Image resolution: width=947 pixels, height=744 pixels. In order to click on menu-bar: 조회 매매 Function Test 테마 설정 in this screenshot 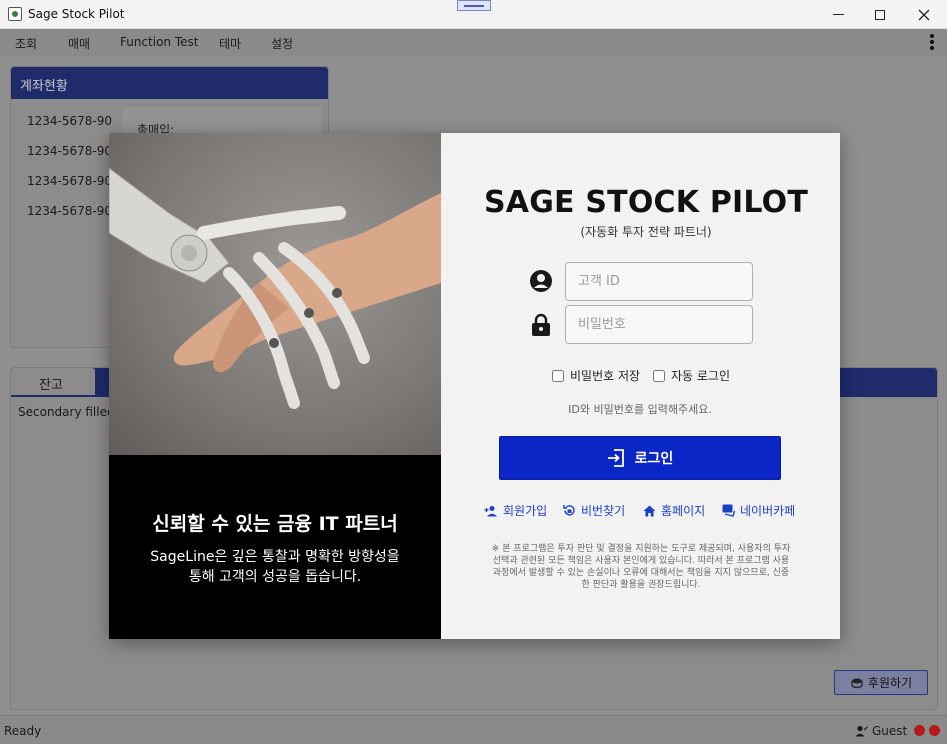, I will do `click(473, 42)`.